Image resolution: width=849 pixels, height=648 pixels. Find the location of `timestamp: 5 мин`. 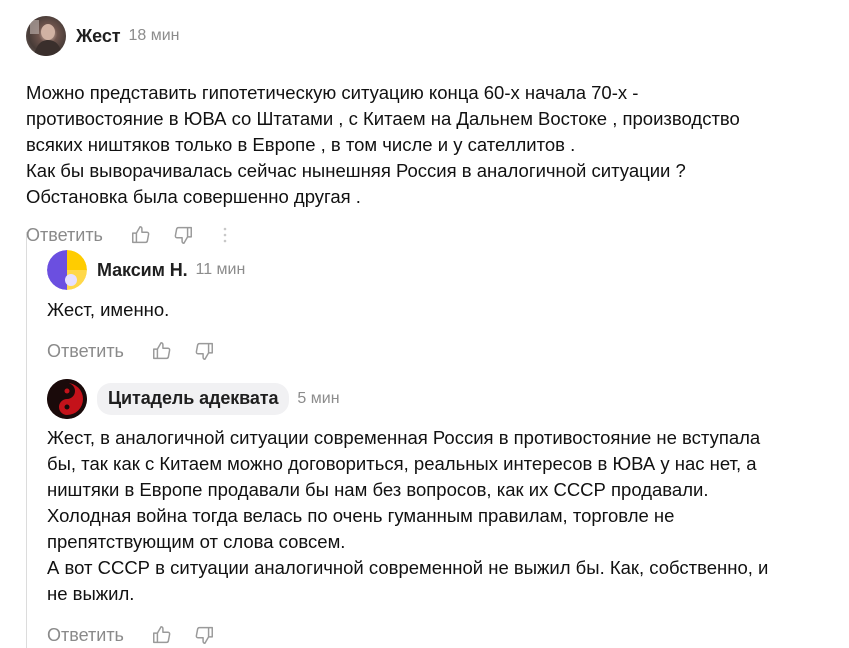

timestamp: 5 мин is located at coordinates (318, 398).